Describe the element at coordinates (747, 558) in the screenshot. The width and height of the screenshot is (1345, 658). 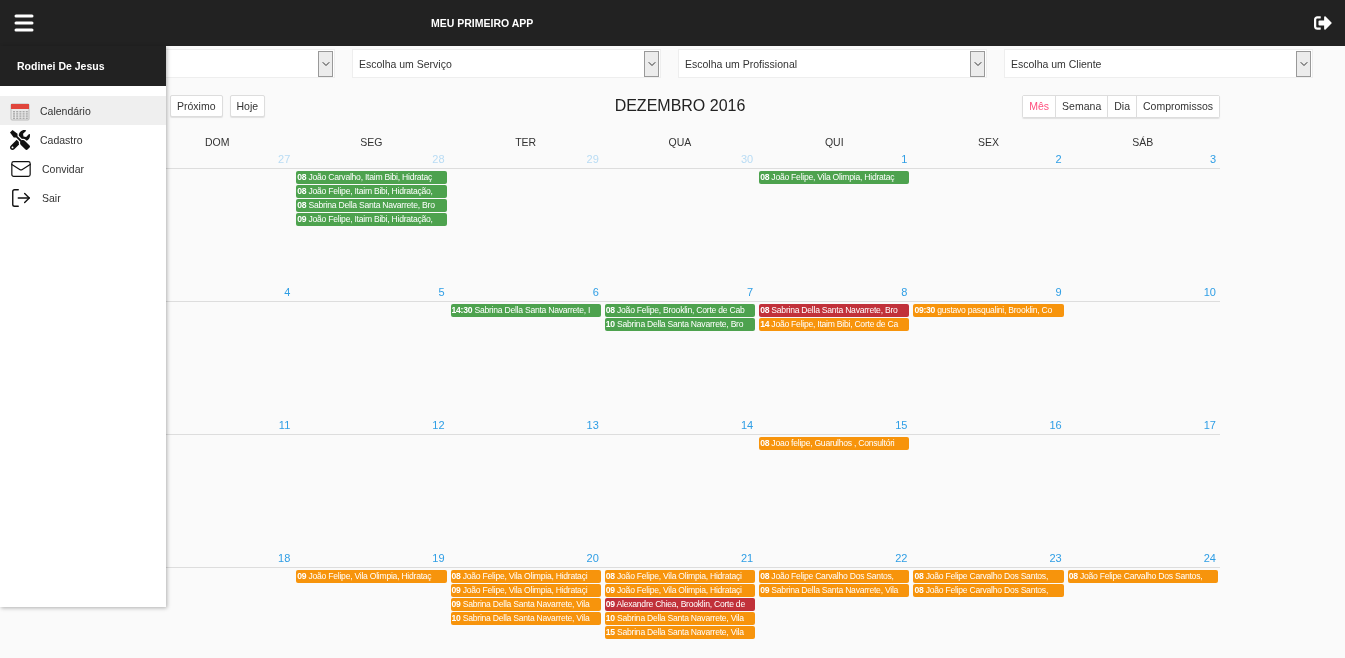
I see `day-number: 21` at that location.